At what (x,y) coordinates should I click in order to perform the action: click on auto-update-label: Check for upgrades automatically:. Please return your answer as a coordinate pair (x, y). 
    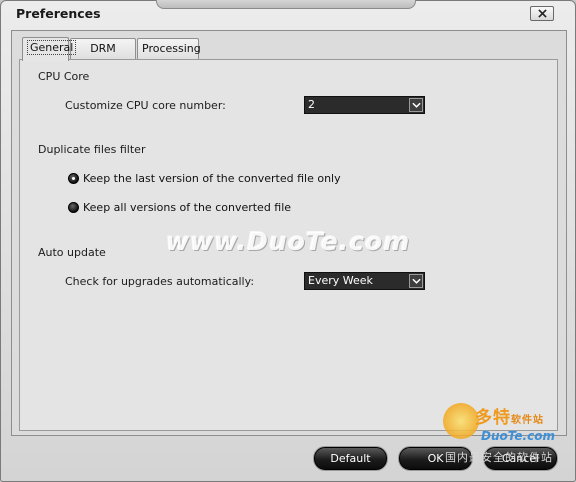
    Looking at the image, I should click on (160, 281).